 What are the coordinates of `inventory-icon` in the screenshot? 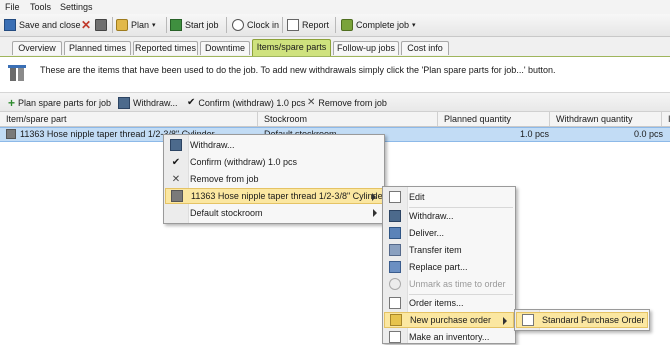 It's located at (395, 337).